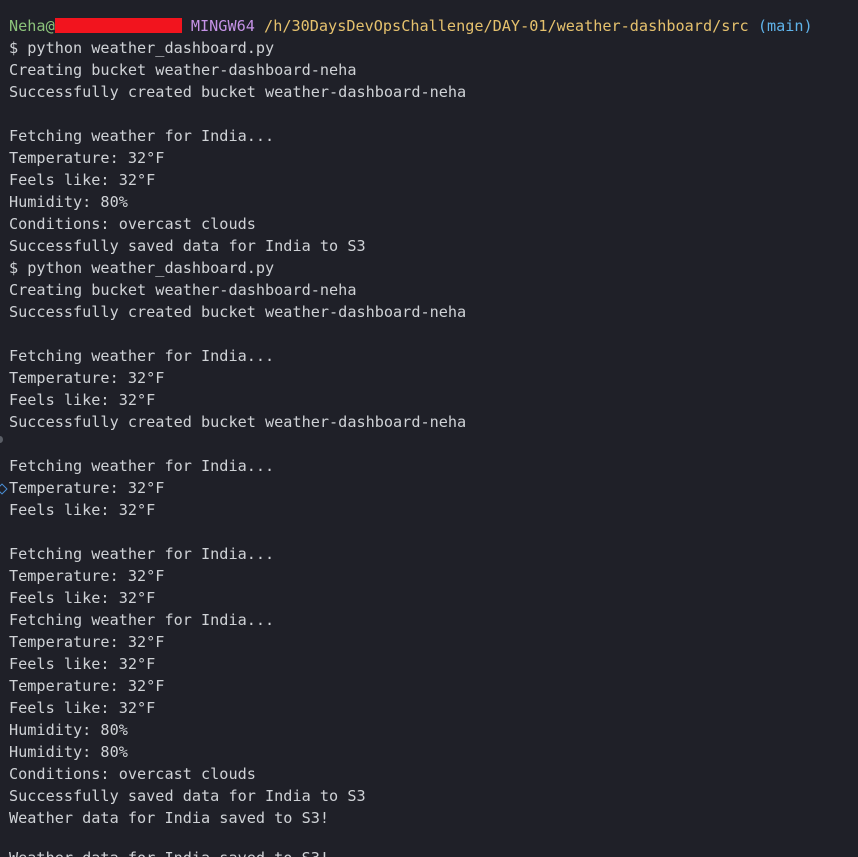 This screenshot has width=858, height=857. I want to click on prompt-system: MINGW64, so click(222, 26).